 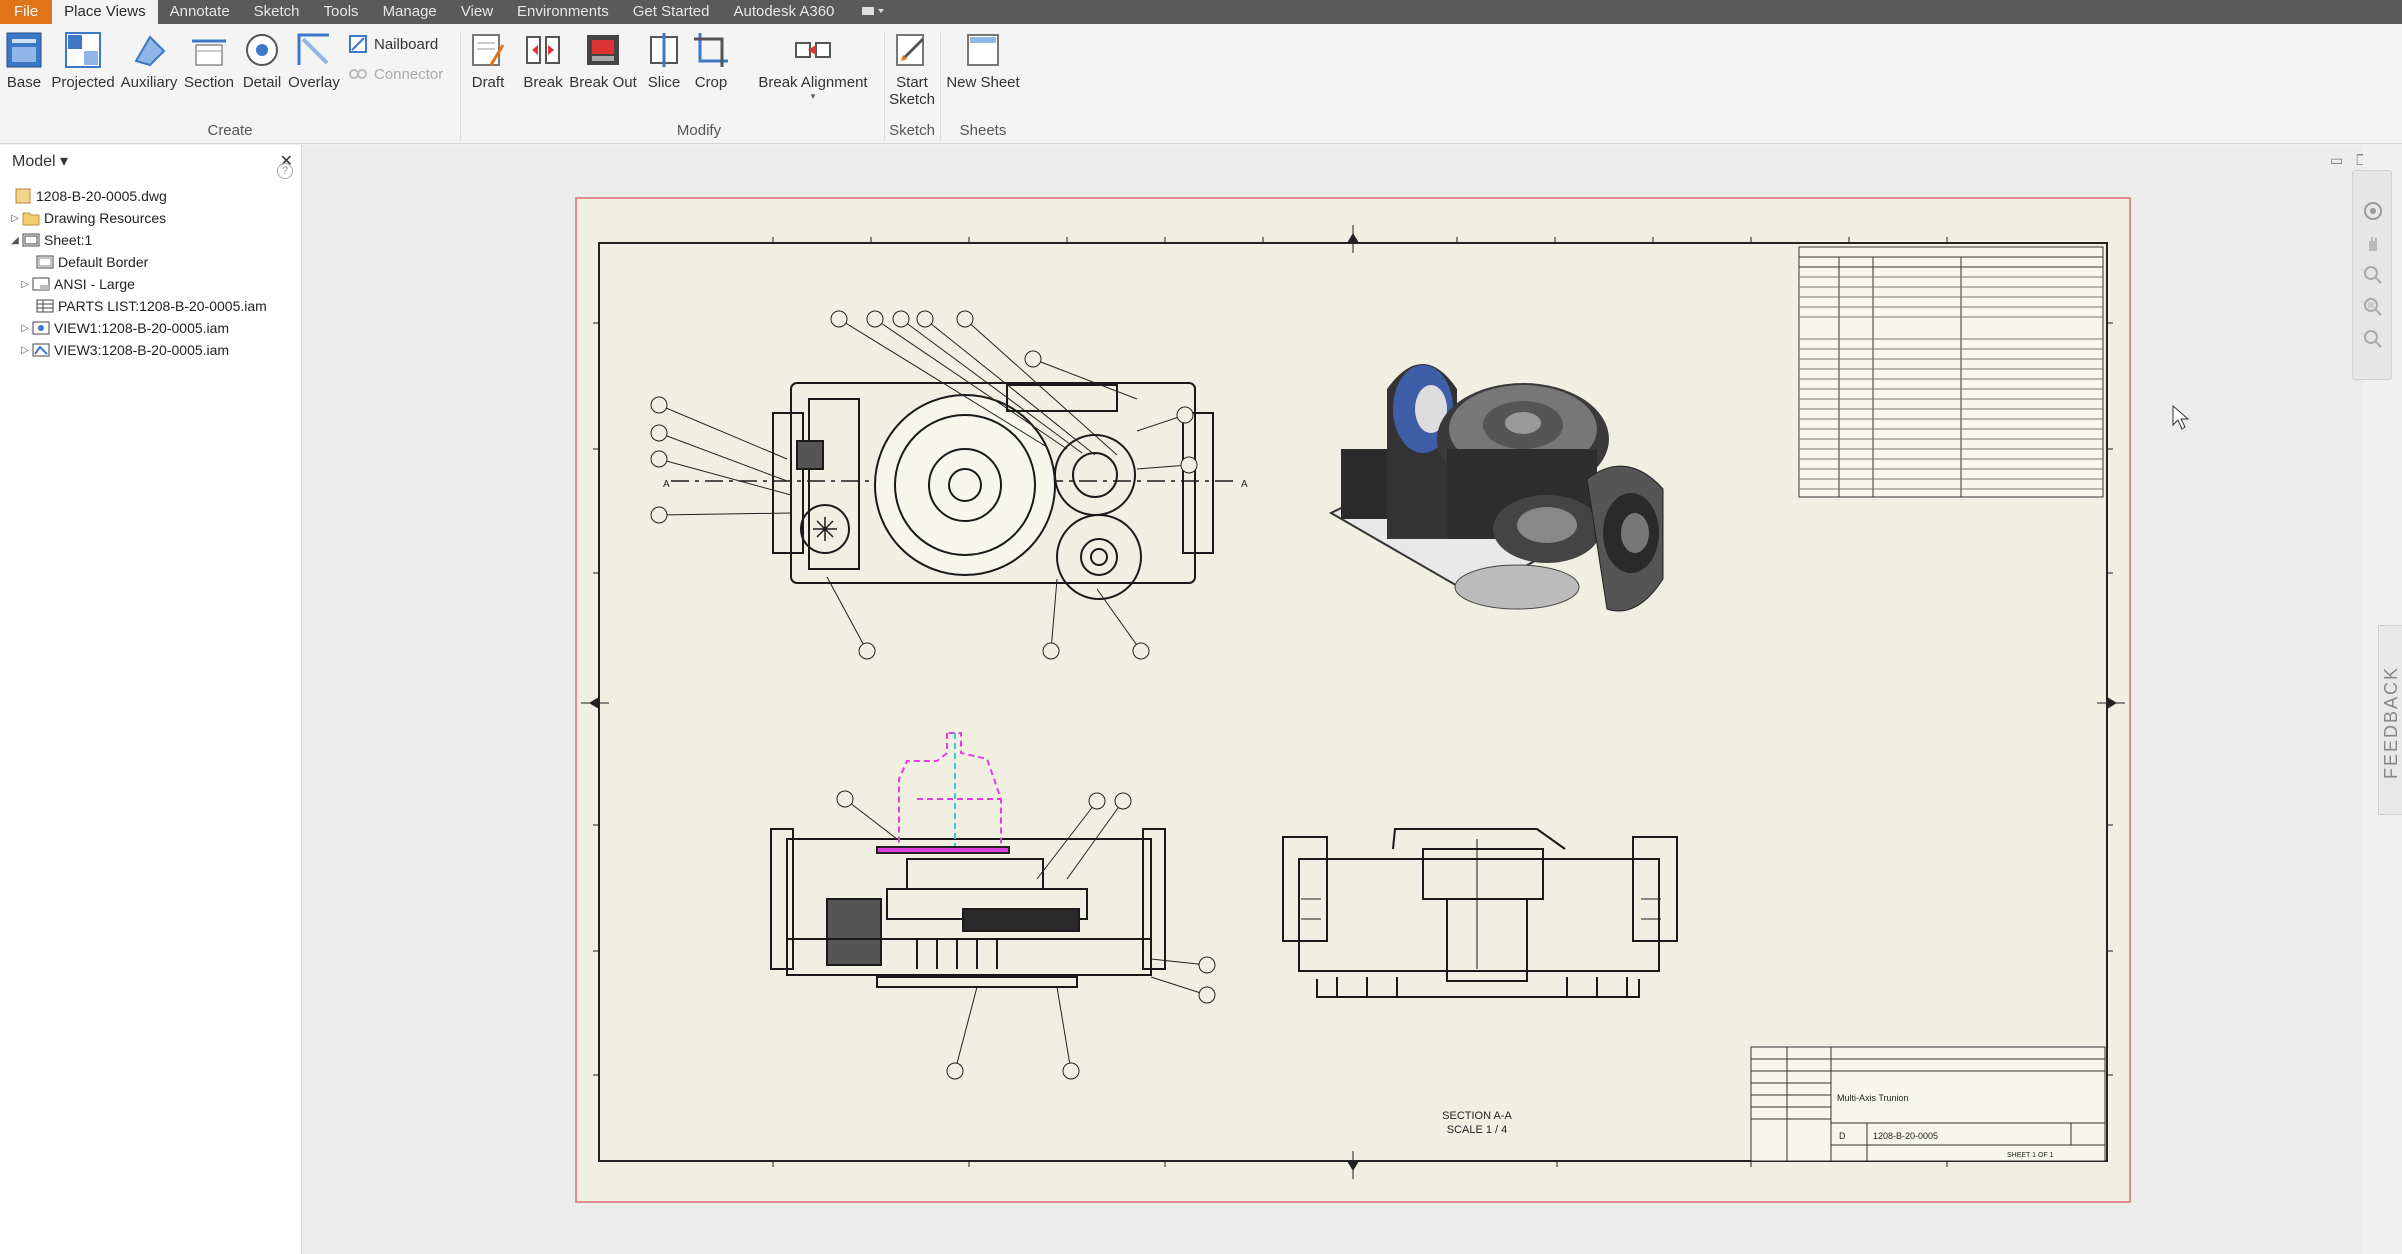 What do you see at coordinates (76, 284) in the screenshot?
I see `tree-item-title-block: ▷ ANSI - Large` at bounding box center [76, 284].